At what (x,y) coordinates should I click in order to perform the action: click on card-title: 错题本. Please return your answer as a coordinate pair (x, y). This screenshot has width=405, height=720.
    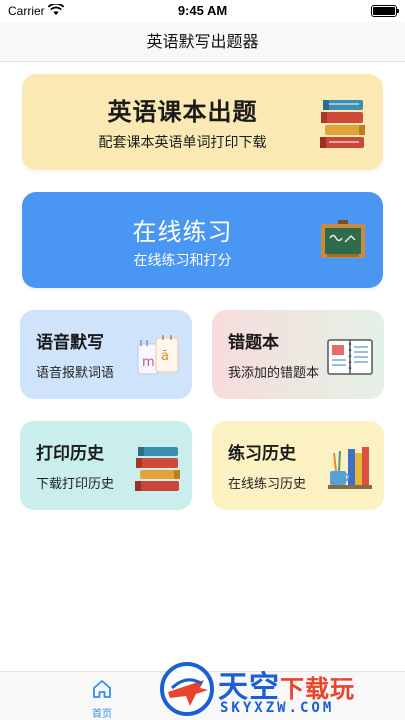
    Looking at the image, I should click on (253, 343).